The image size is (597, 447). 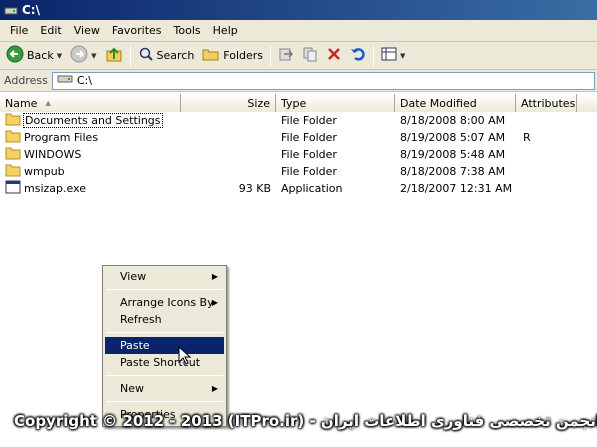 I want to click on context-menu-refresh: Refresh, so click(x=164, y=319).